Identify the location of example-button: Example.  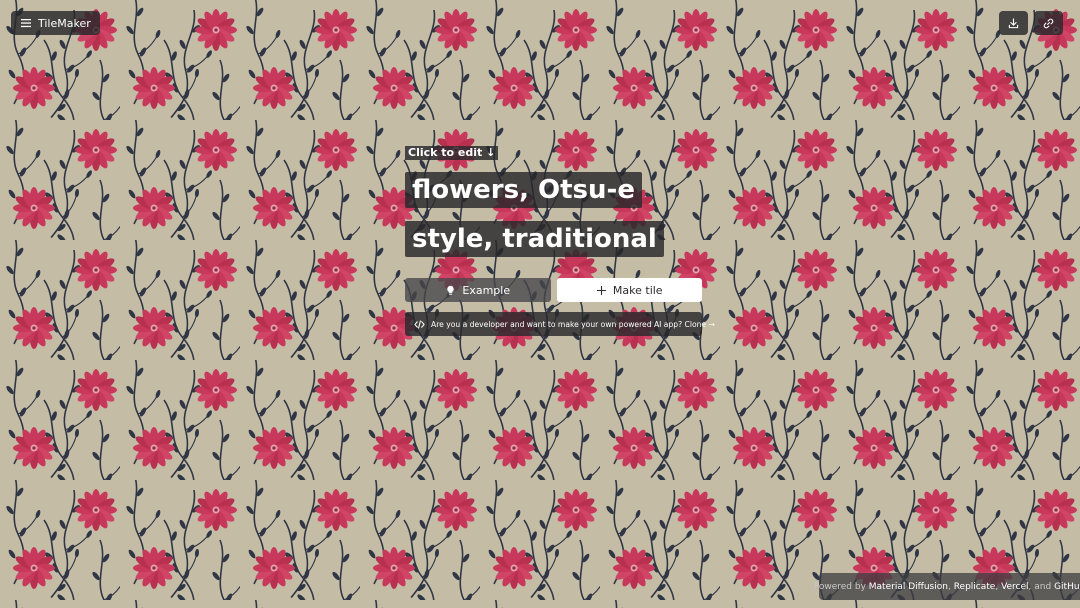
(478, 290).